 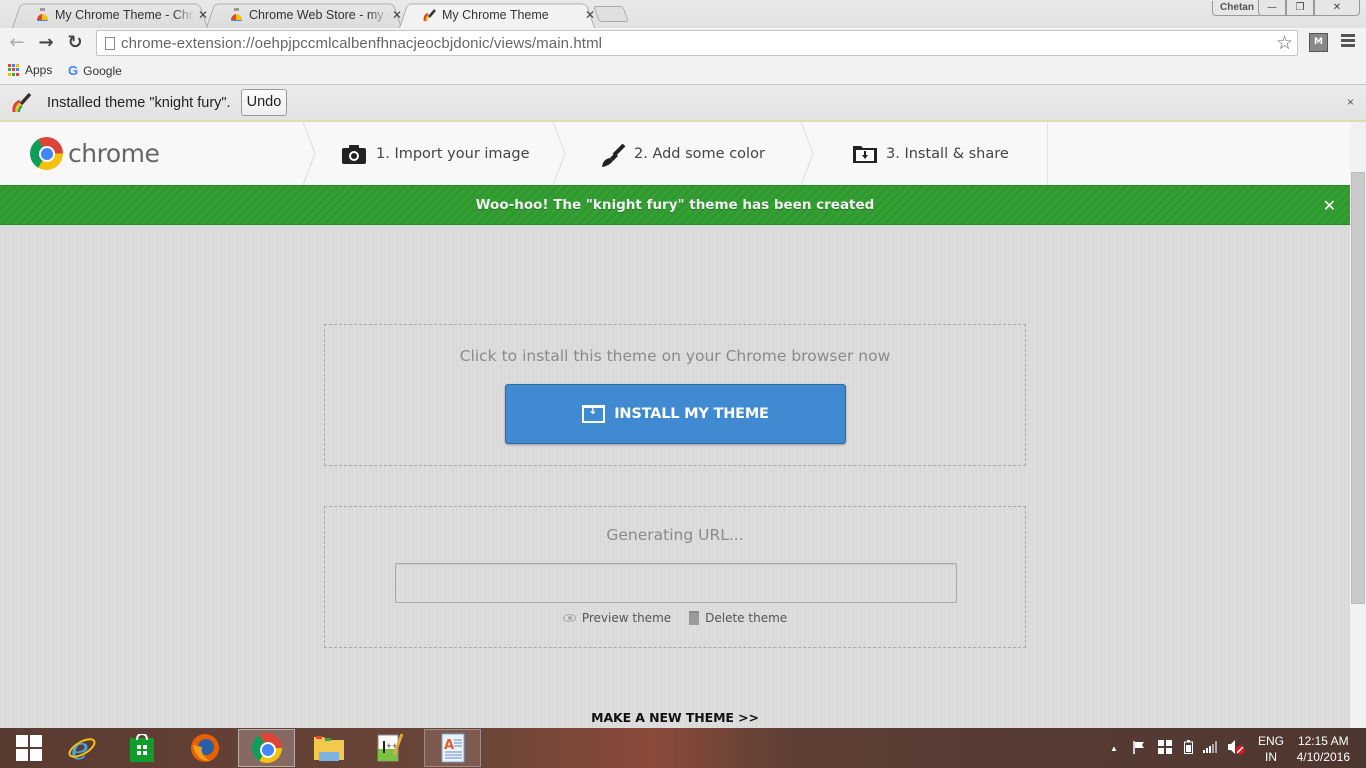 What do you see at coordinates (110, 43) in the screenshot?
I see `page-icon` at bounding box center [110, 43].